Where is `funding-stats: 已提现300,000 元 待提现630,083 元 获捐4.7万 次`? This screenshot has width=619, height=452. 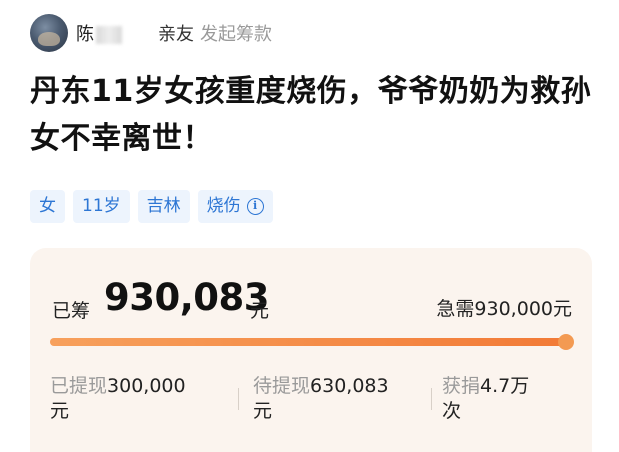 funding-stats: 已提现300,000 元 待提现630,083 元 获捐4.7万 次 is located at coordinates (311, 399).